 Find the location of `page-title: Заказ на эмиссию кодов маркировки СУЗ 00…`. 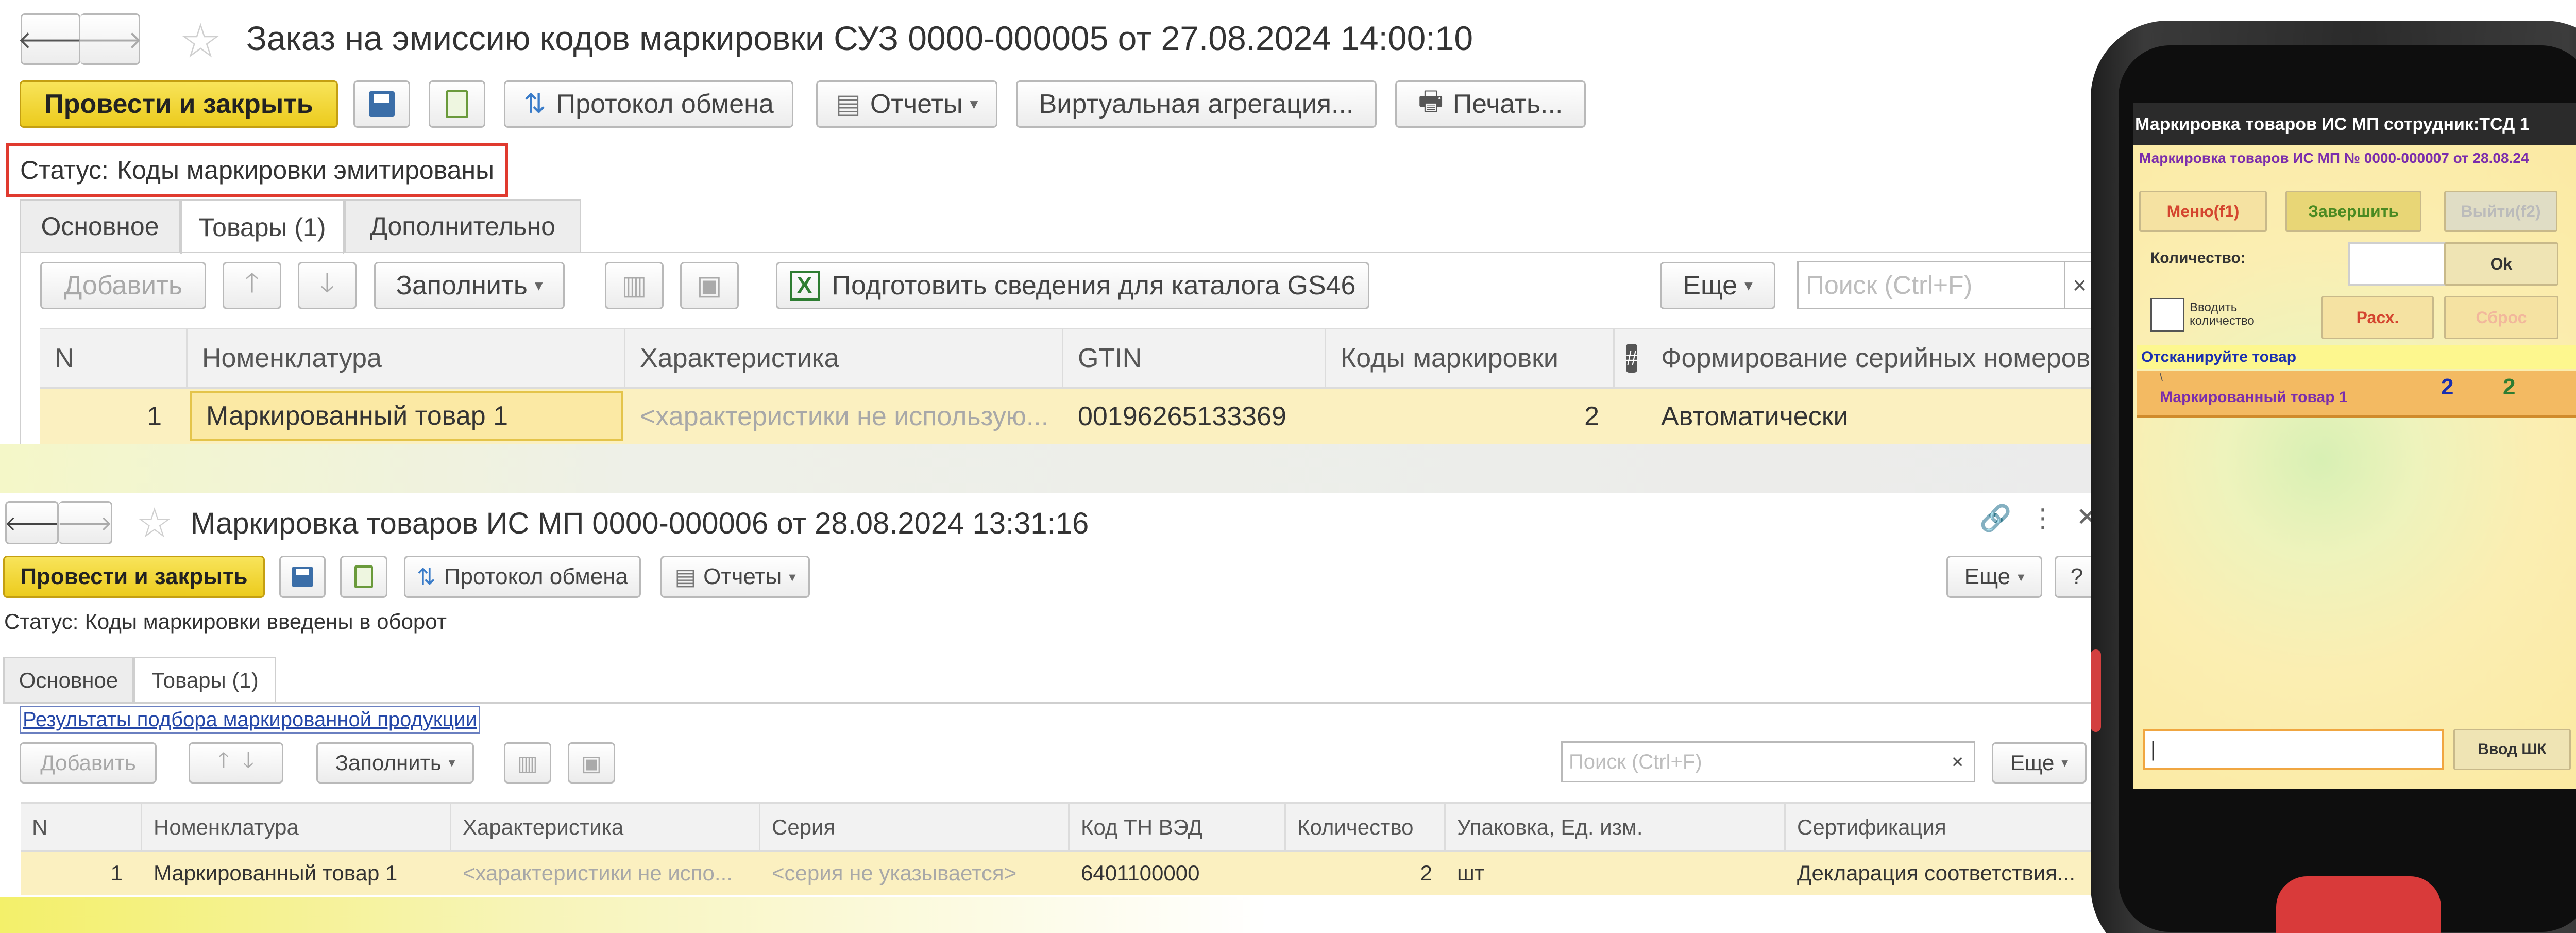

page-title: Заказ на эмиссию кодов маркировки СУЗ 00… is located at coordinates (859, 38).